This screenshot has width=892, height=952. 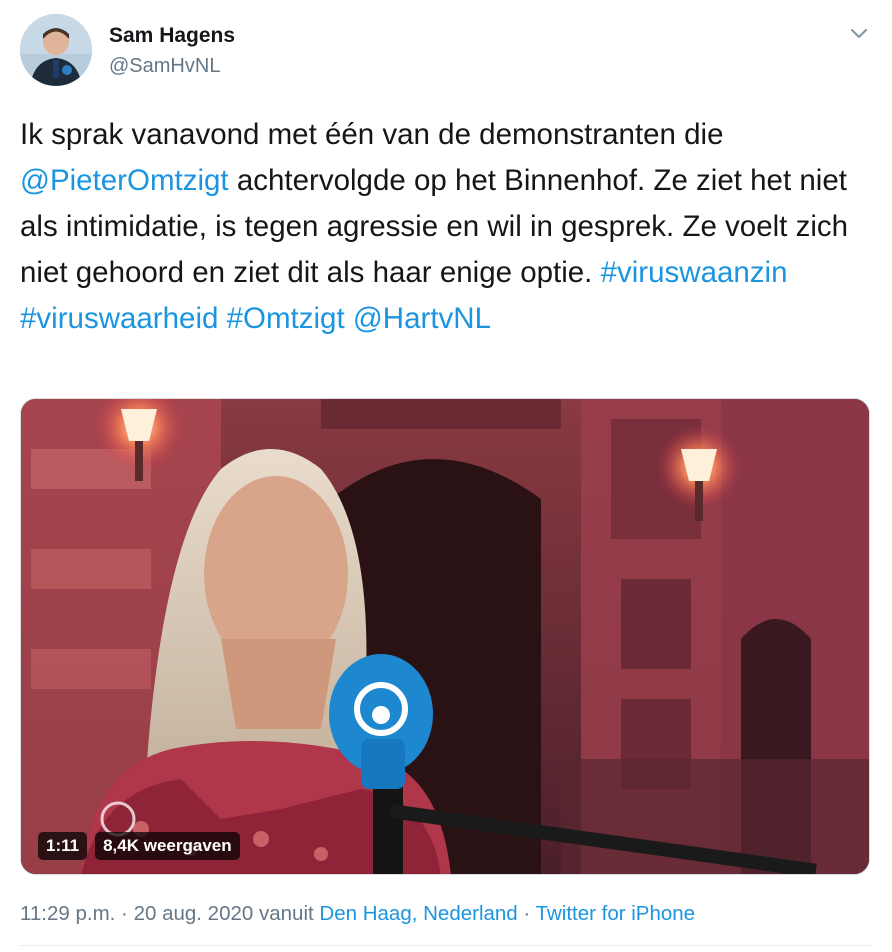 I want to click on avatar, so click(x=56, y=50).